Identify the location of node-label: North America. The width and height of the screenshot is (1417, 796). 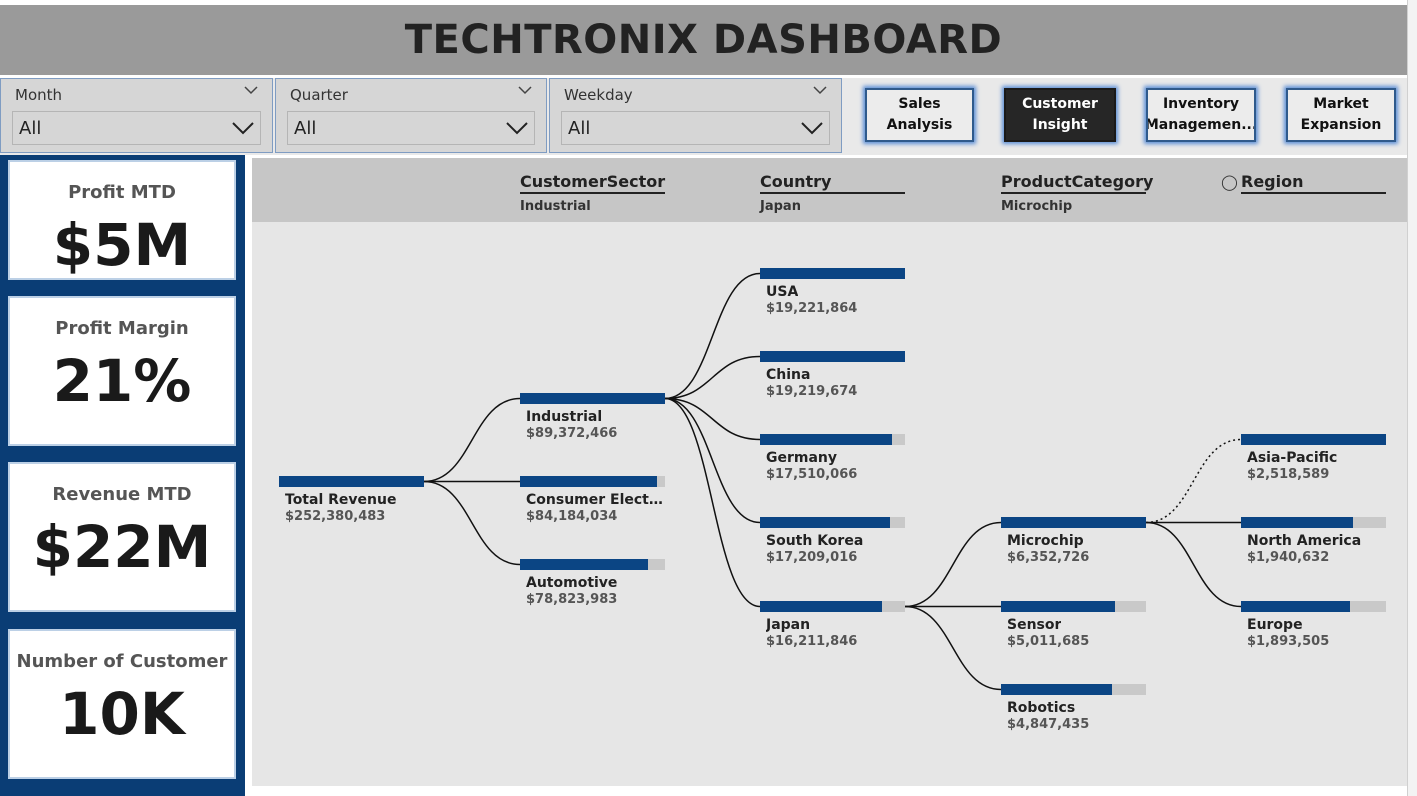
(1304, 541).